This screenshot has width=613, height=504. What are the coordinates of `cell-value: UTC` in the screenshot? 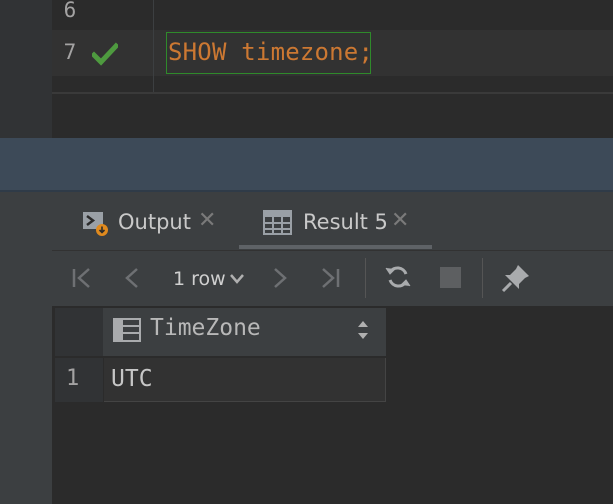 It's located at (132, 379).